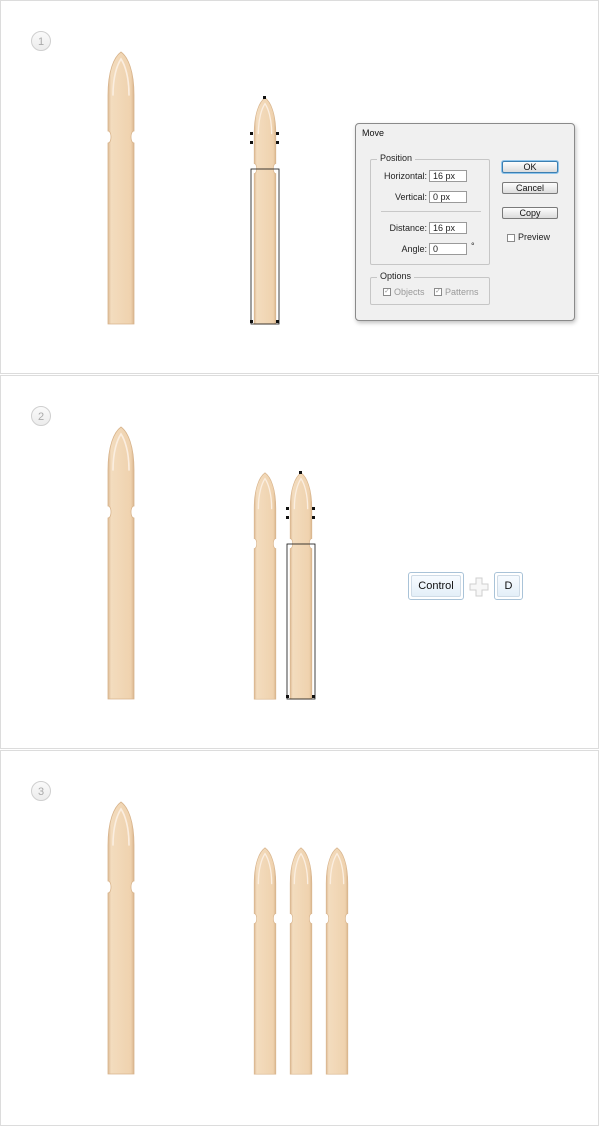 Image resolution: width=600 pixels, height=1126 pixels. Describe the element at coordinates (265, 586) in the screenshot. I see `copied-picket` at that location.